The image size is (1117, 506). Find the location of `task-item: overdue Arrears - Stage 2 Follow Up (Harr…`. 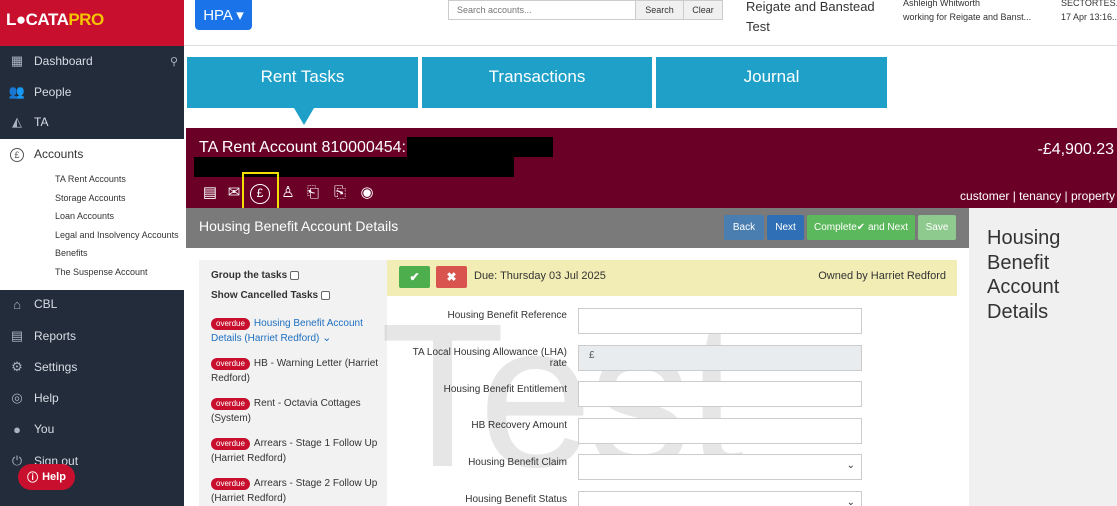

task-item: overdue Arrears - Stage 2 Follow Up (Harr… is located at coordinates (296, 491).